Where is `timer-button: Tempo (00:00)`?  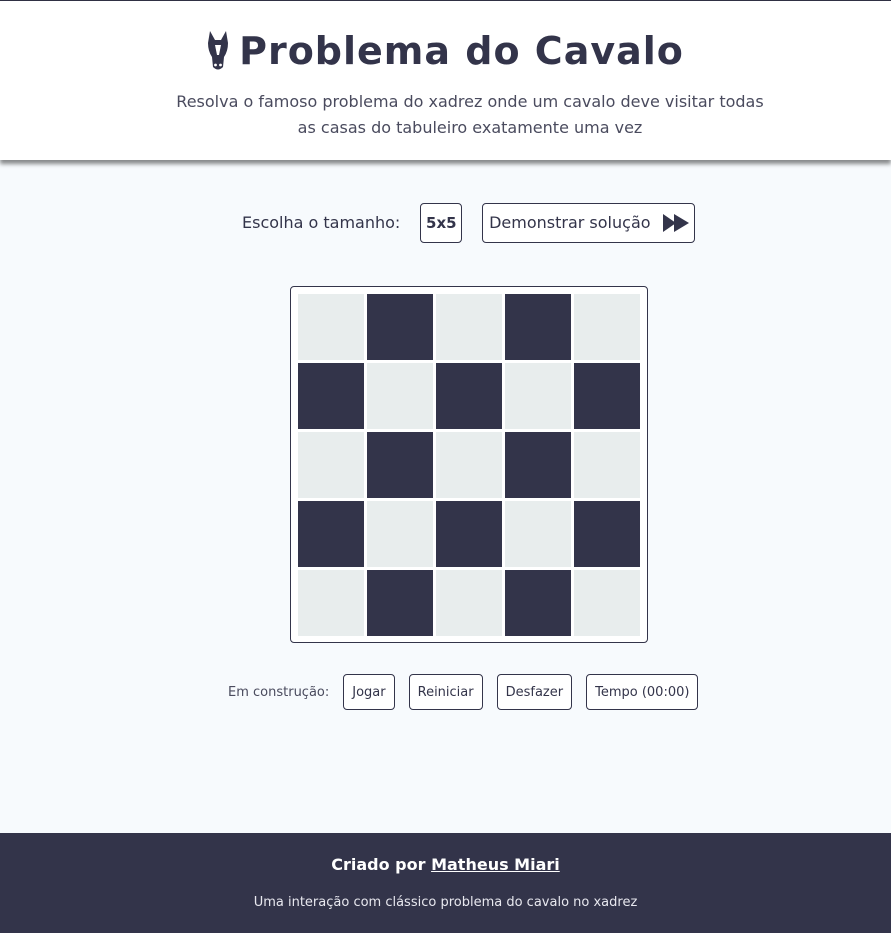 timer-button: Tempo (00:00) is located at coordinates (642, 692).